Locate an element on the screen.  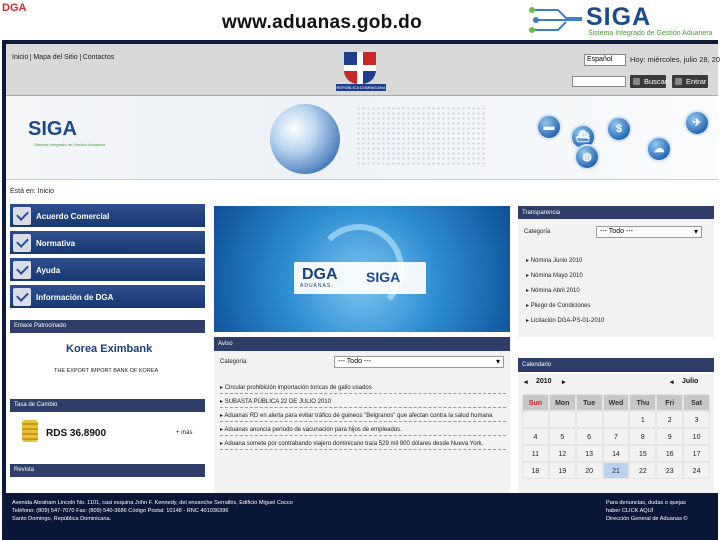
tasa-cambio-header: Tasa de Cambio is located at coordinates (107, 405).